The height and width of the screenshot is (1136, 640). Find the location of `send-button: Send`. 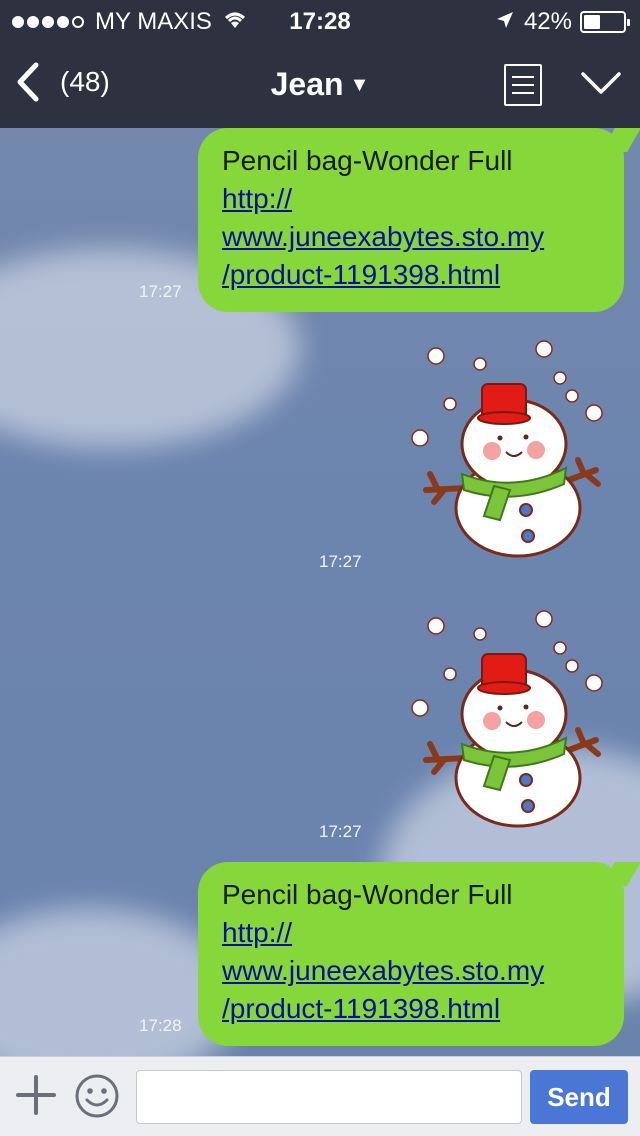

send-button: Send is located at coordinates (579, 1097).